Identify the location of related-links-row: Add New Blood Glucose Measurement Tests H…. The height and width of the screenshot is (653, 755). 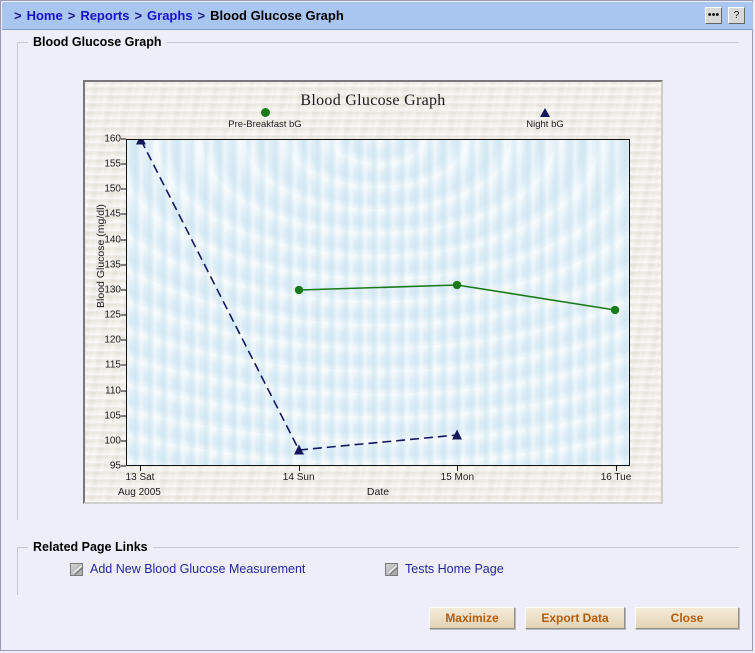
(378, 575).